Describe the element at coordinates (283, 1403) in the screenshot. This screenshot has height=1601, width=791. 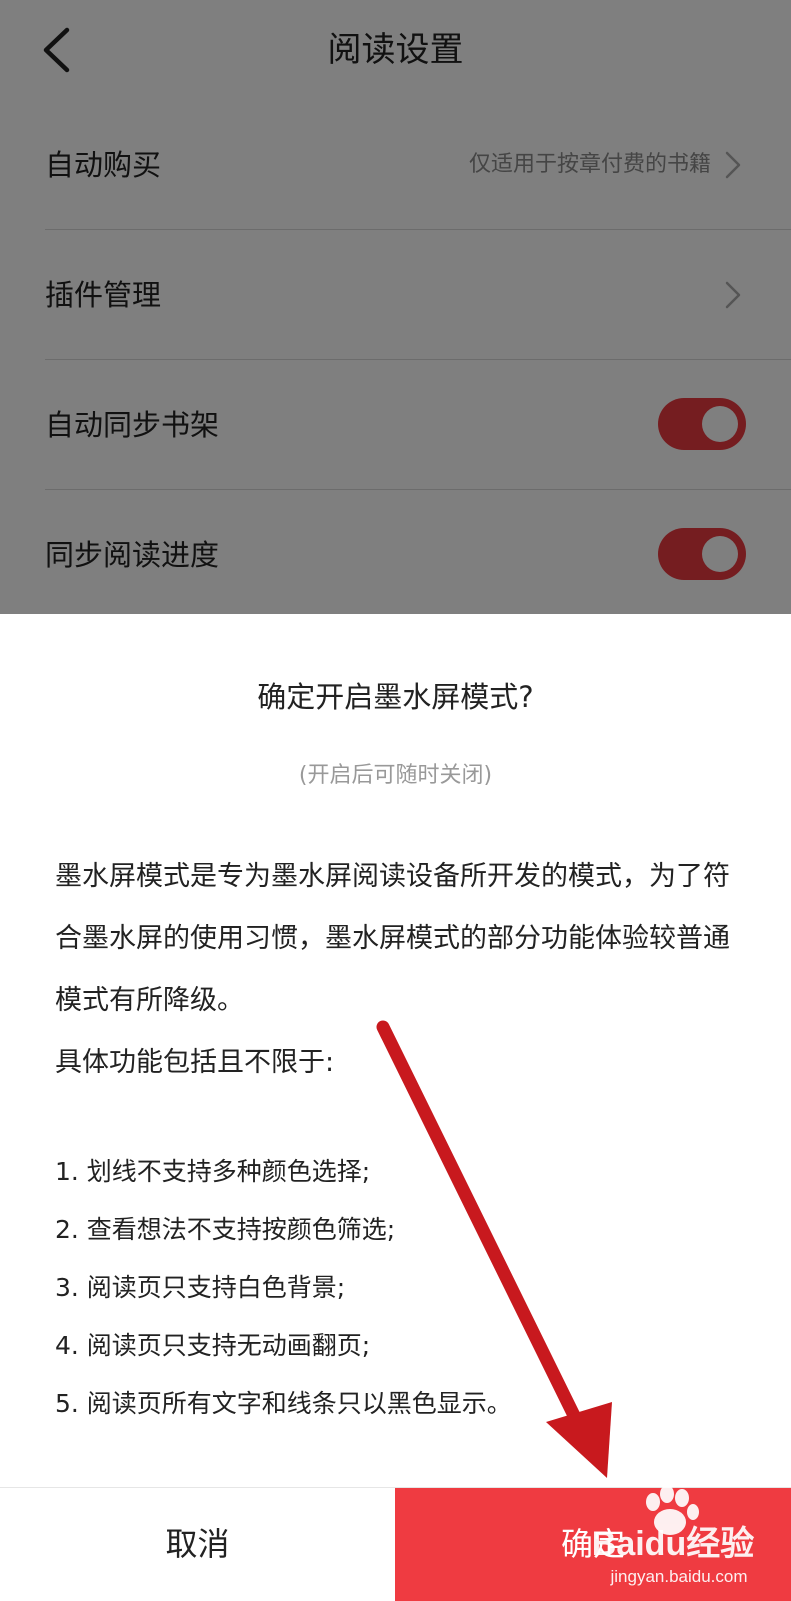
I see `list-item: 5. 阅读页所有文字和线条只以黑色显示。` at that location.